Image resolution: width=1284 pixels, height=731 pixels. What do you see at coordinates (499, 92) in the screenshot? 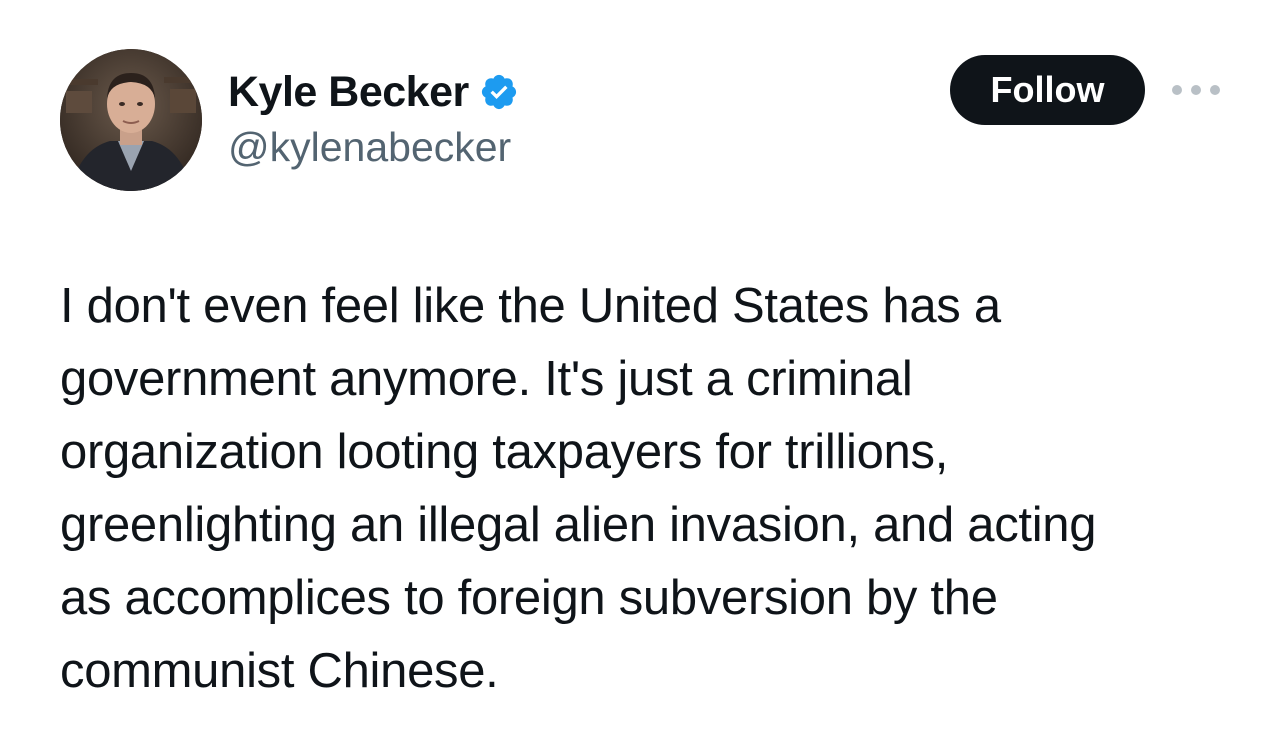
I see `verified-badge-icon` at bounding box center [499, 92].